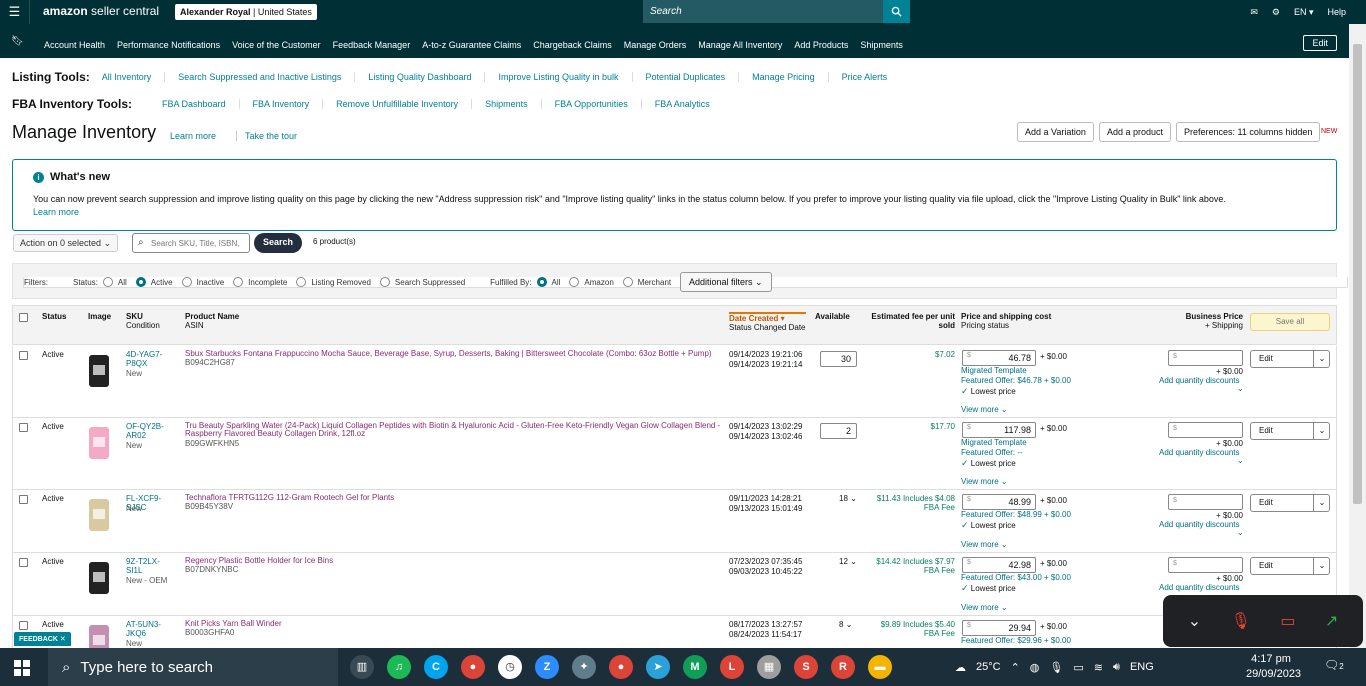 The image size is (1366, 686). What do you see at coordinates (1015, 667) in the screenshot?
I see `chevron-up-icon: ⌃` at bounding box center [1015, 667].